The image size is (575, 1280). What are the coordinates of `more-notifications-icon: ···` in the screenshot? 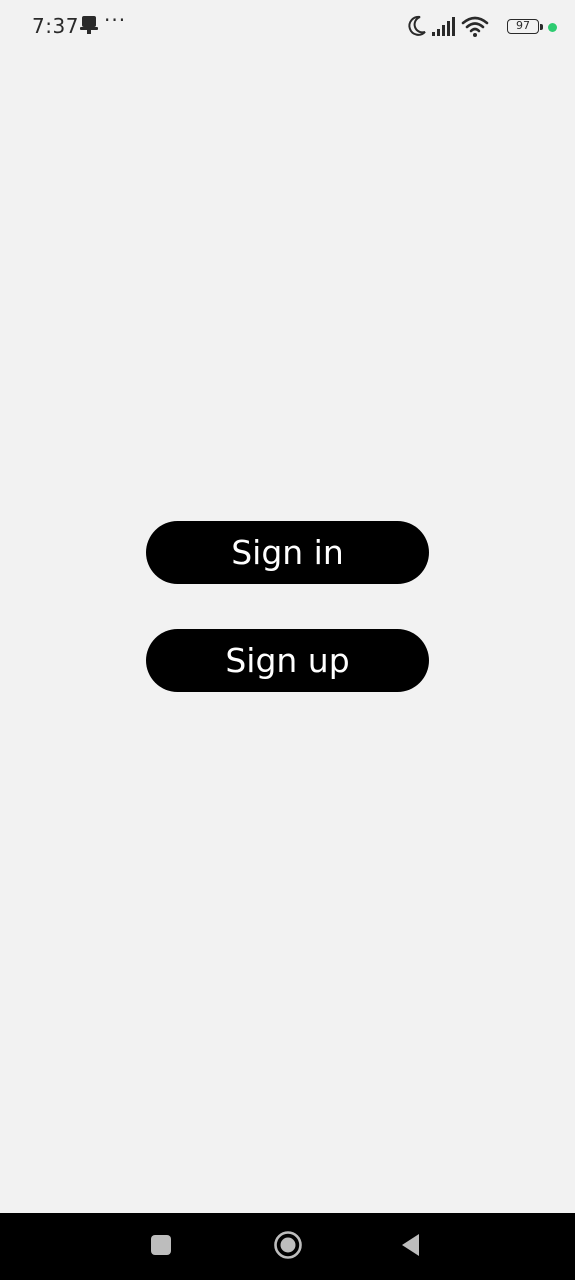 It's located at (115, 20).